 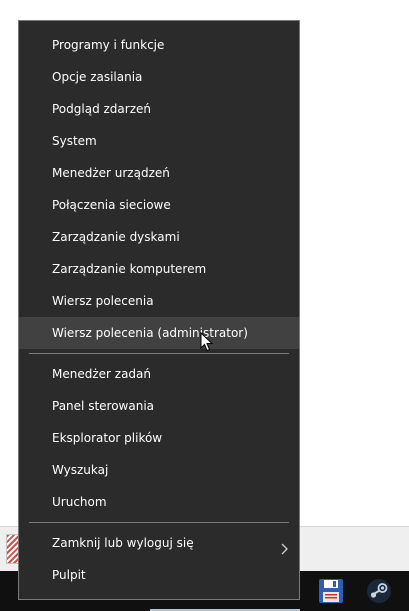 I want to click on menu-item-label: Wiersz polecenia (administrator), so click(x=150, y=333).